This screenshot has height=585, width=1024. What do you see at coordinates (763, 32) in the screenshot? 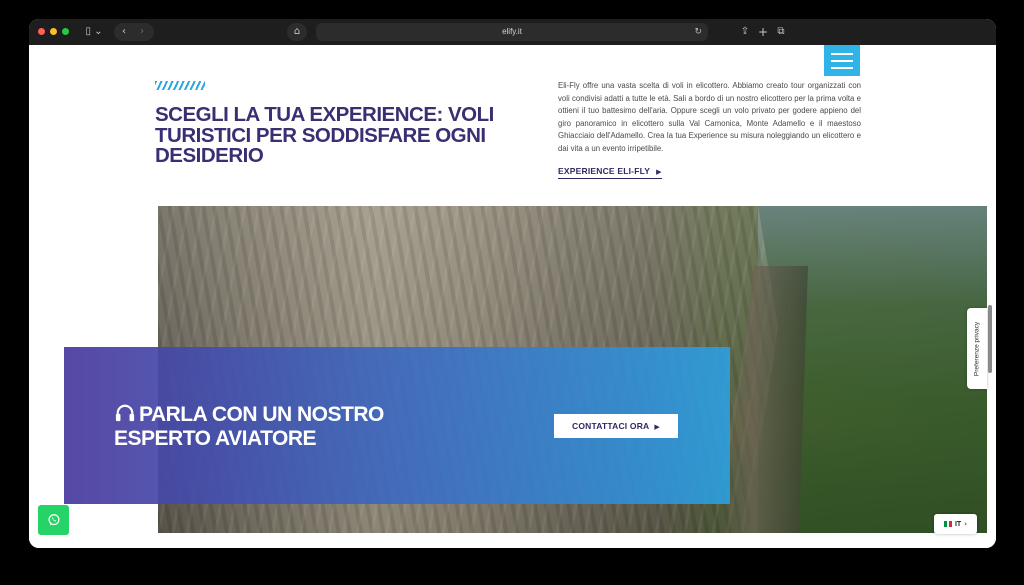
I see `plus-icon: +` at bounding box center [763, 32].